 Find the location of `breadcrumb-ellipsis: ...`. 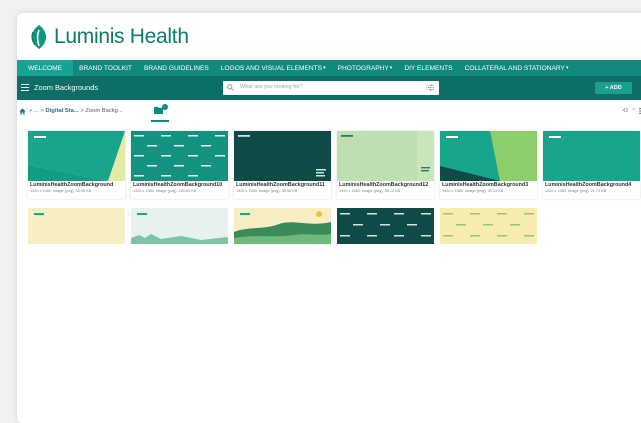

breadcrumb-ellipsis: ... is located at coordinates (36, 111).